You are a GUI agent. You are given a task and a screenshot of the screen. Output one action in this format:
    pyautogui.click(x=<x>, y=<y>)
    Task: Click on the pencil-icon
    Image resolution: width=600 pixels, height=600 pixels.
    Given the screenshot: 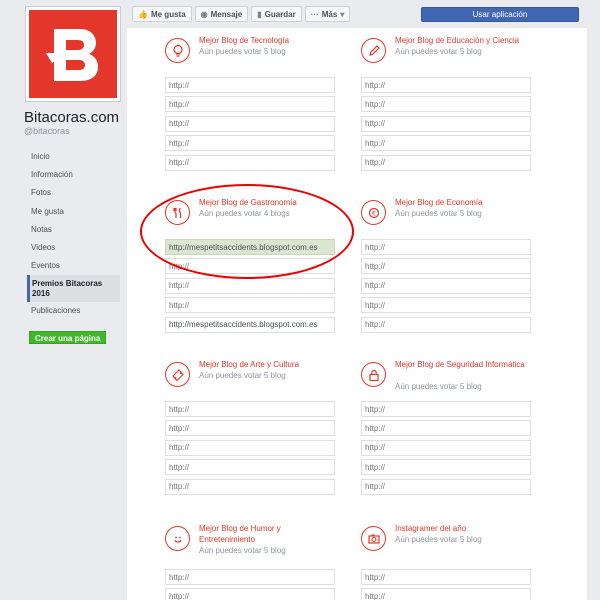 What is the action you would take?
    pyautogui.click(x=373, y=50)
    